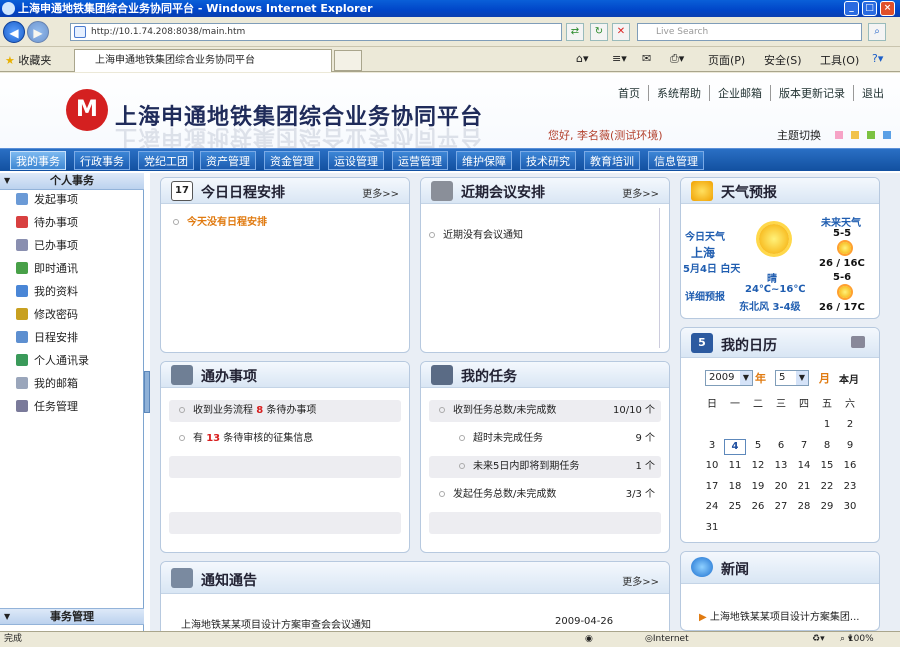 The width and height of the screenshot is (900, 647). I want to click on calendar-day: 29, so click(827, 507).